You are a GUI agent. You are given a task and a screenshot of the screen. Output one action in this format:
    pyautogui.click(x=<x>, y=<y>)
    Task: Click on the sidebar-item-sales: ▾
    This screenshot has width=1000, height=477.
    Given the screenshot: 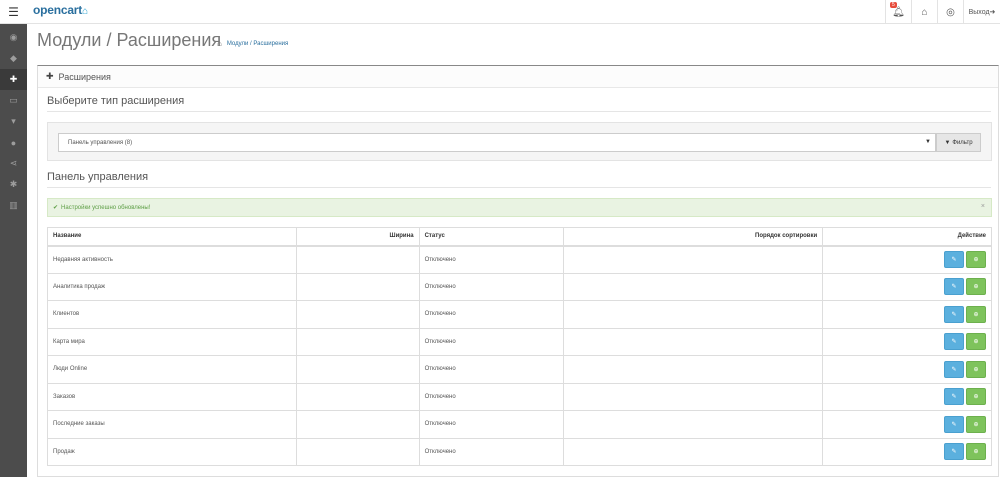 What is the action you would take?
    pyautogui.click(x=13, y=121)
    